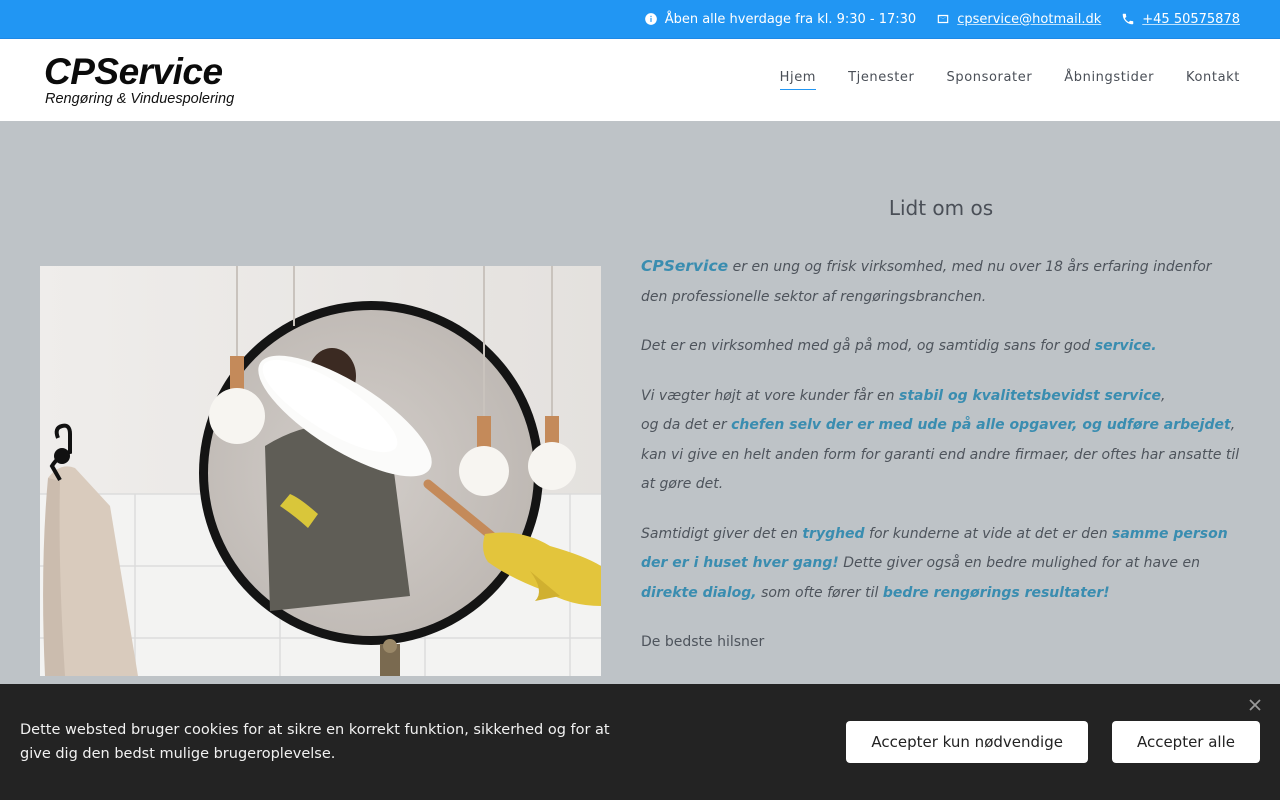 The width and height of the screenshot is (1280, 800). Describe the element at coordinates (989, 80) in the screenshot. I see `nav-item-sponsorater: Sponsorater` at that location.